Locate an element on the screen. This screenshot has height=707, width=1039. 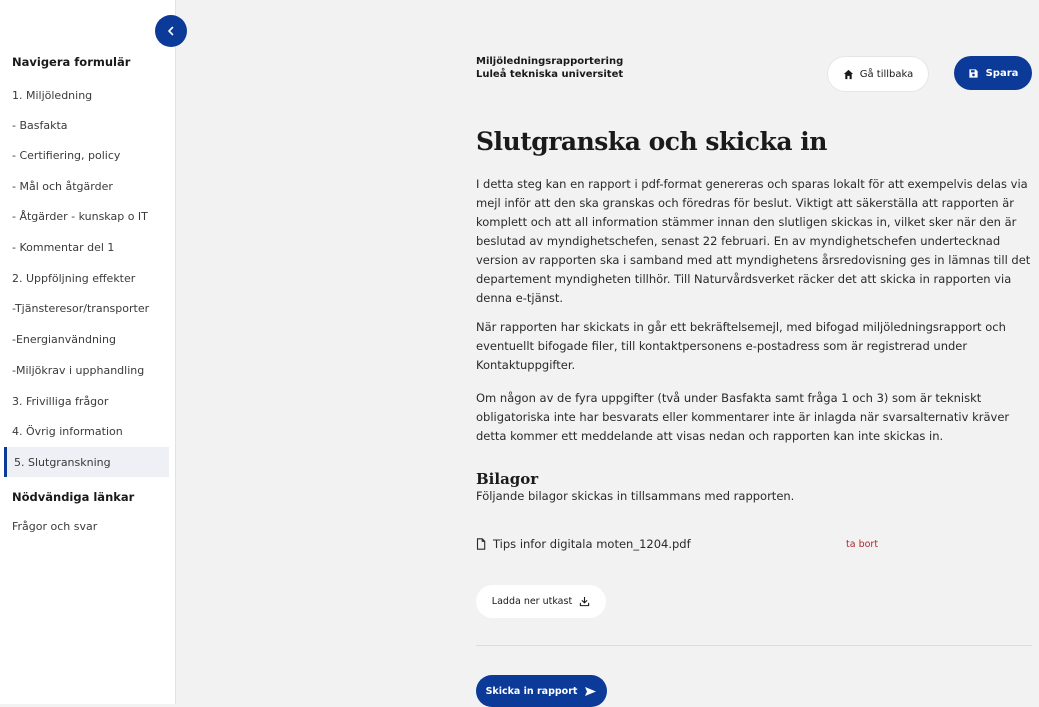
sidebar-item-uppfoljning: 2. Uppföljning effekter is located at coordinates (73, 278).